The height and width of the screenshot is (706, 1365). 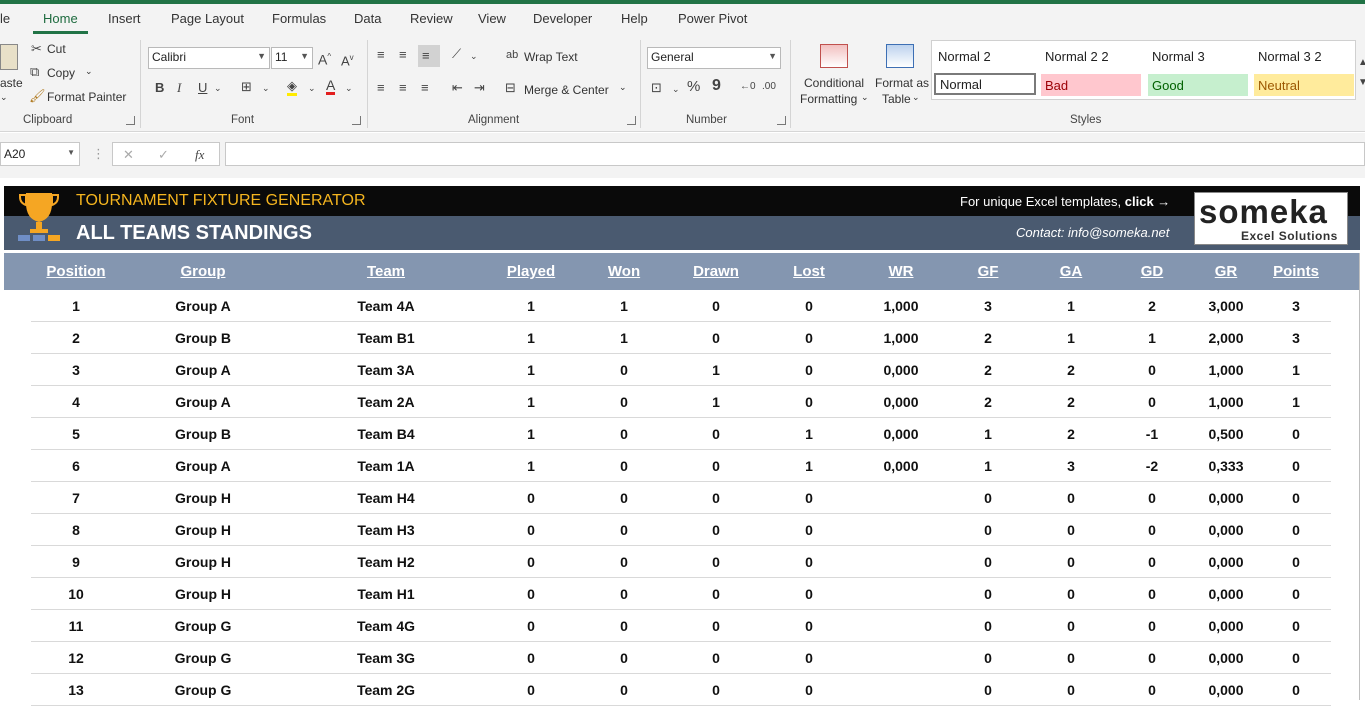 I want to click on formula-input, so click(x=795, y=154).